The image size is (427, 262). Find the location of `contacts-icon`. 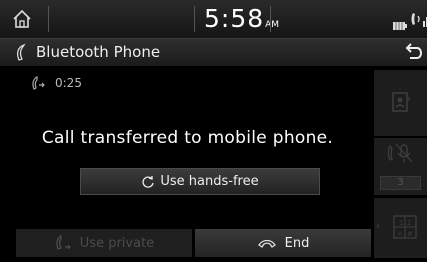

contacts-icon is located at coordinates (401, 102).